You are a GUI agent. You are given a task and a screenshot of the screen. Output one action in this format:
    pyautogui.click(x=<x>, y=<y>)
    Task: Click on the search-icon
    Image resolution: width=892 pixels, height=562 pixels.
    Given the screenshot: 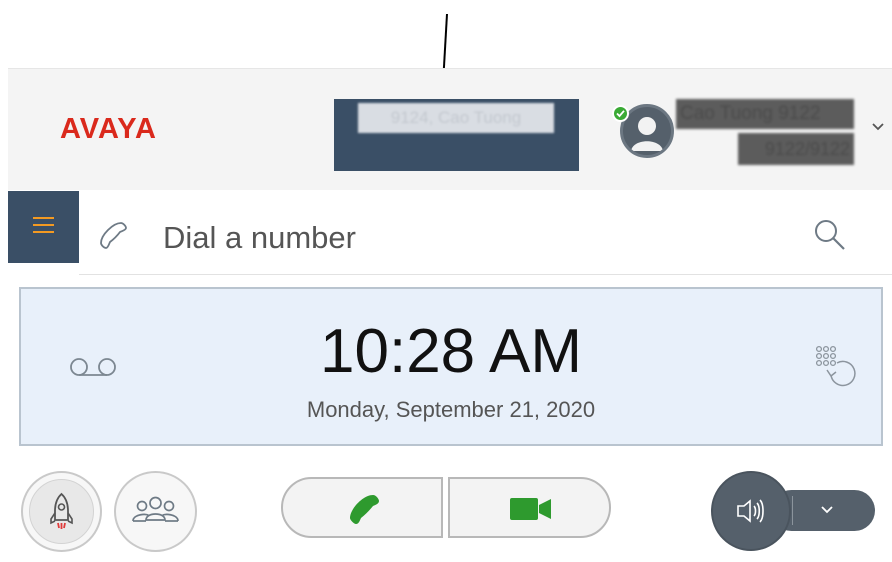 What is the action you would take?
    pyautogui.click(x=830, y=235)
    